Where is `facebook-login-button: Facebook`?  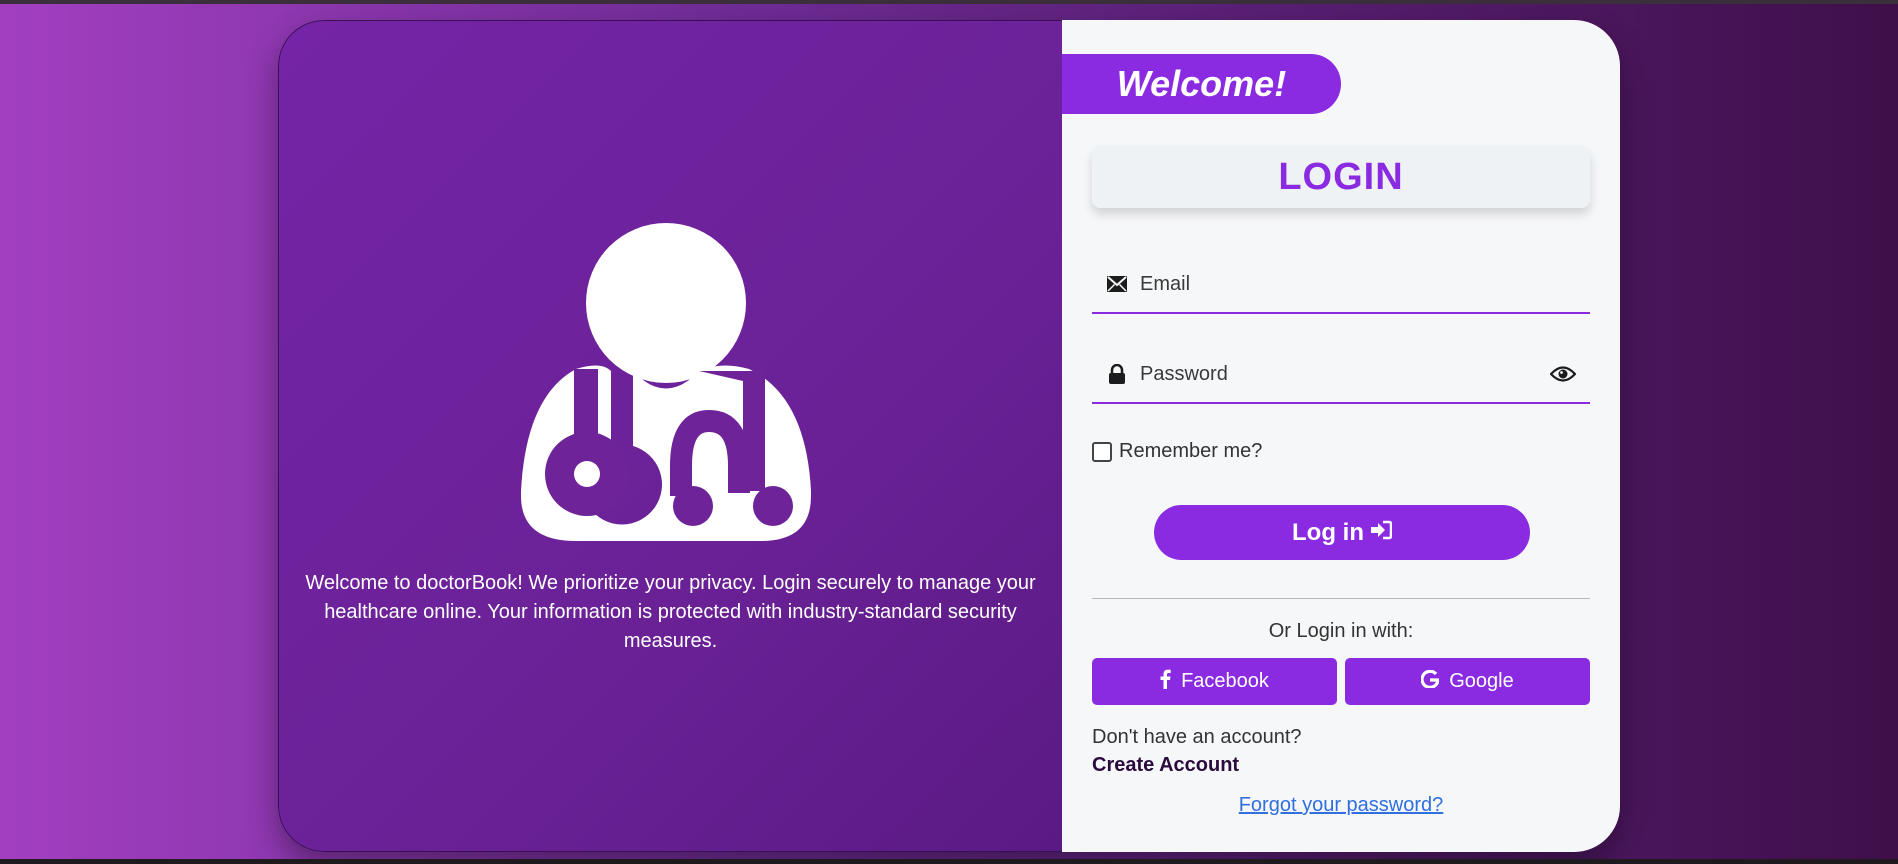 facebook-login-button: Facebook is located at coordinates (1214, 681).